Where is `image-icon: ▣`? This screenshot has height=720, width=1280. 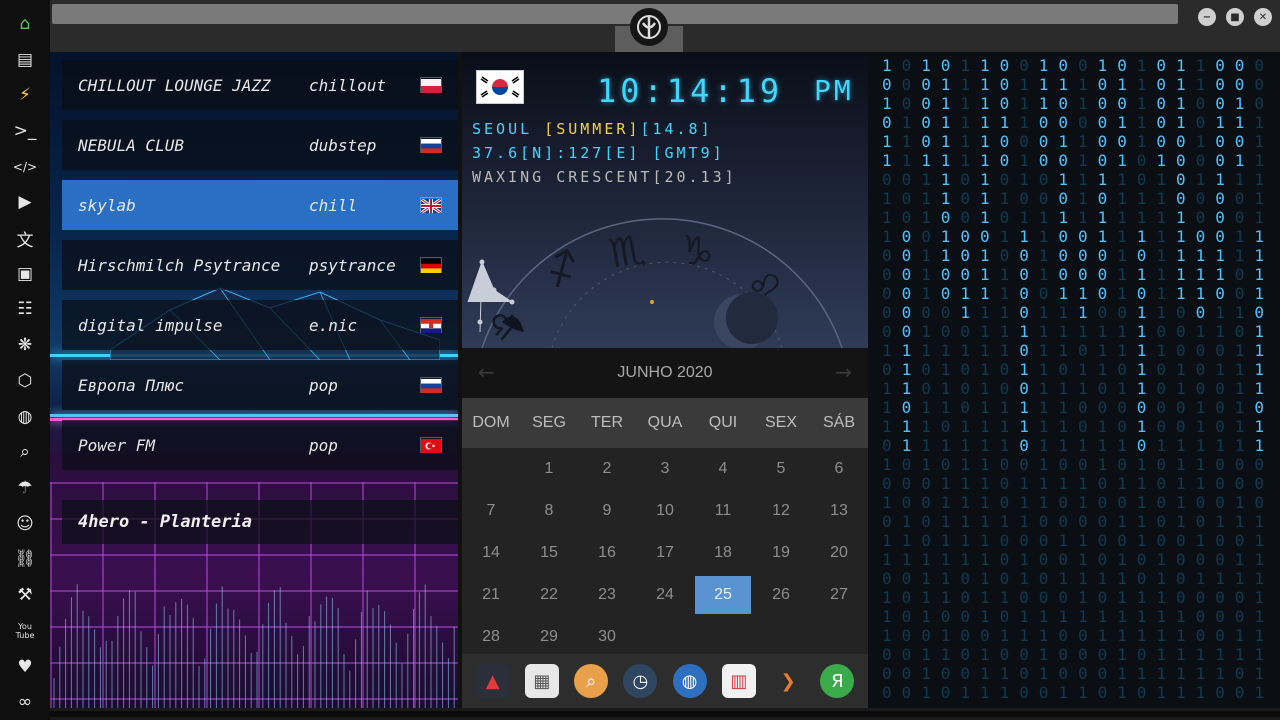 image-icon: ▣ is located at coordinates (25, 274).